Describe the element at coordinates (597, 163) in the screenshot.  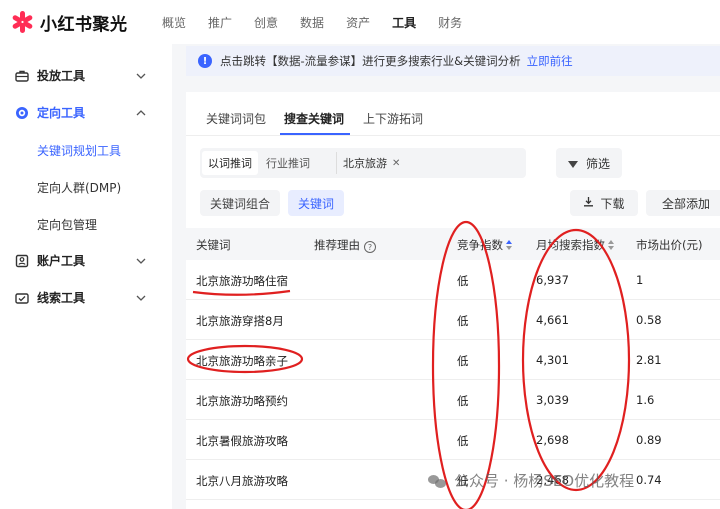
I see `filter-button-label: 筛选` at that location.